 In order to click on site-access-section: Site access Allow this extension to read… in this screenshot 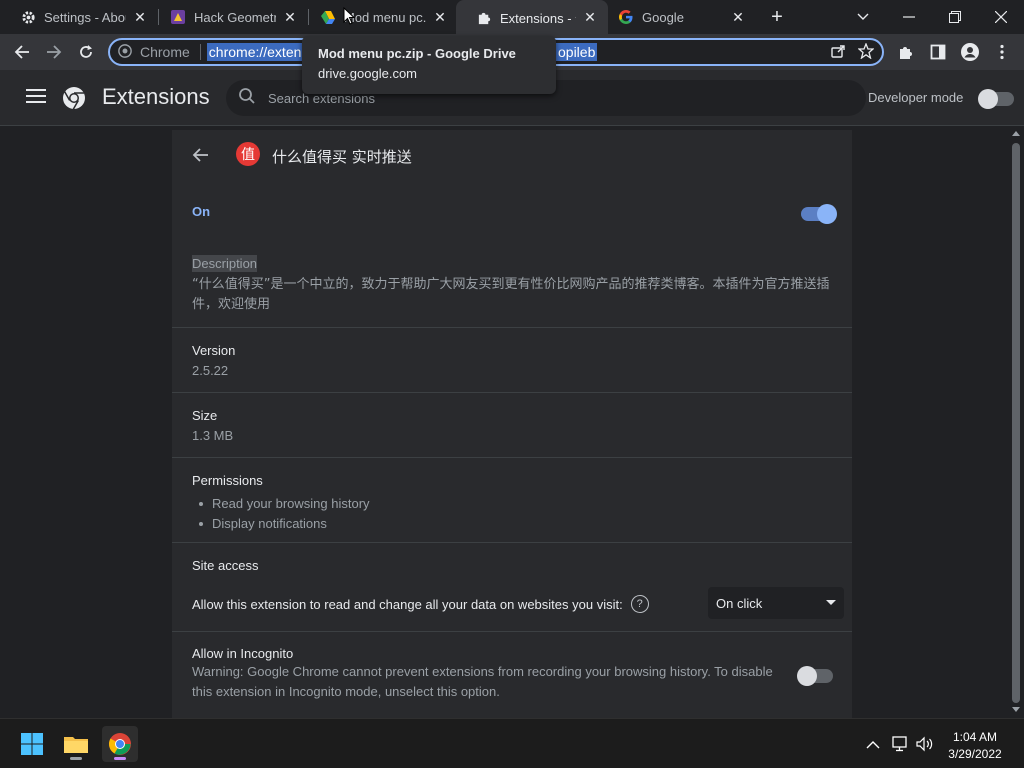, I will do `click(512, 586)`.